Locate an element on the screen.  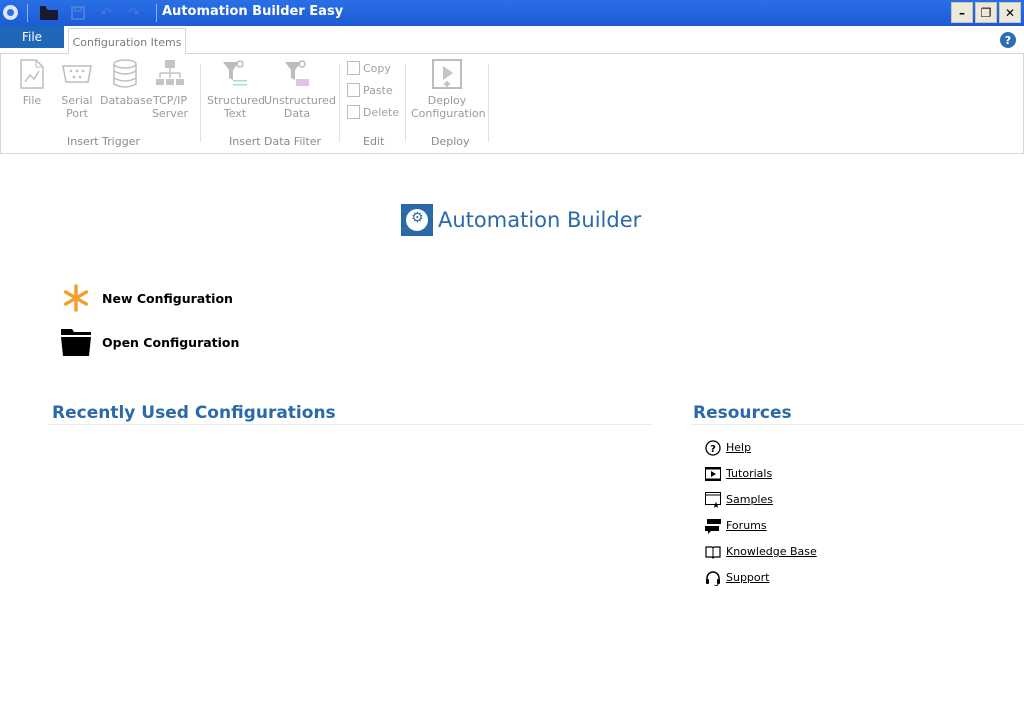
group-label-insert-data-filter: Insert Data Filter is located at coordinates (275, 141).